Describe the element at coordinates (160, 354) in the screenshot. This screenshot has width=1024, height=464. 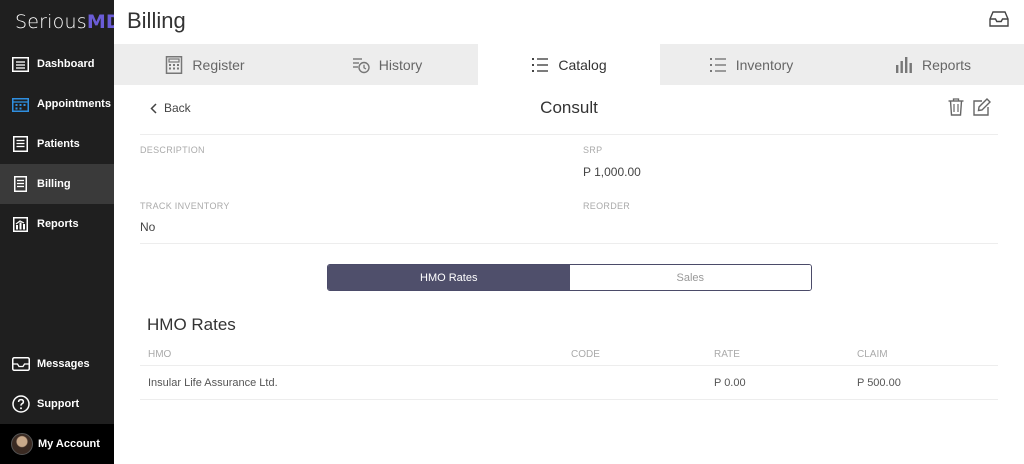
I see `column-header-hmo: HMO` at that location.